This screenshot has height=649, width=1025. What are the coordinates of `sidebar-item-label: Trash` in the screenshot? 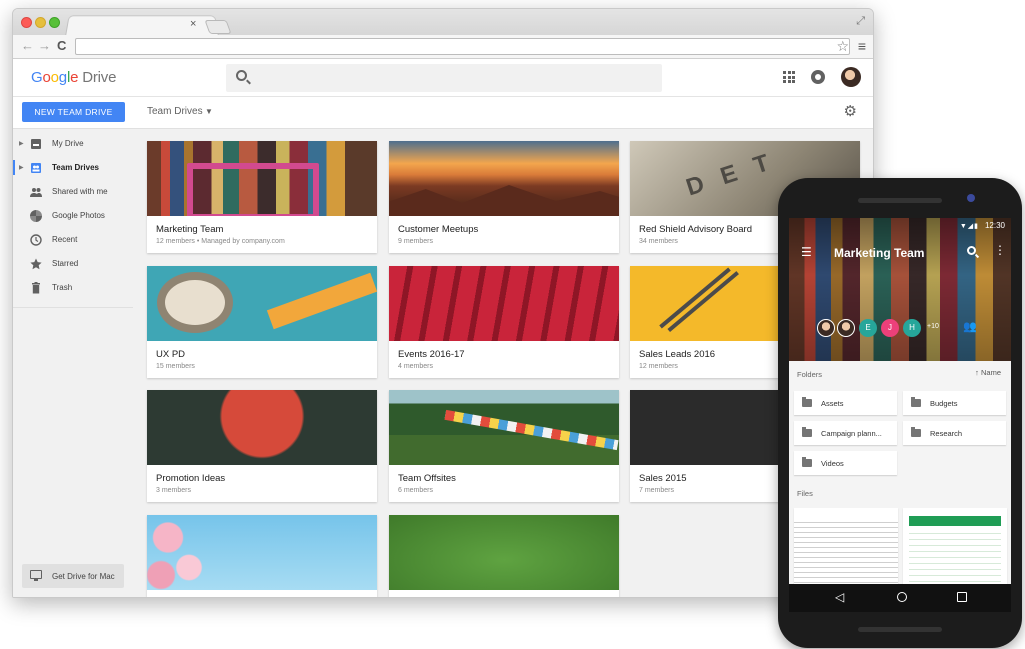 It's located at (62, 287).